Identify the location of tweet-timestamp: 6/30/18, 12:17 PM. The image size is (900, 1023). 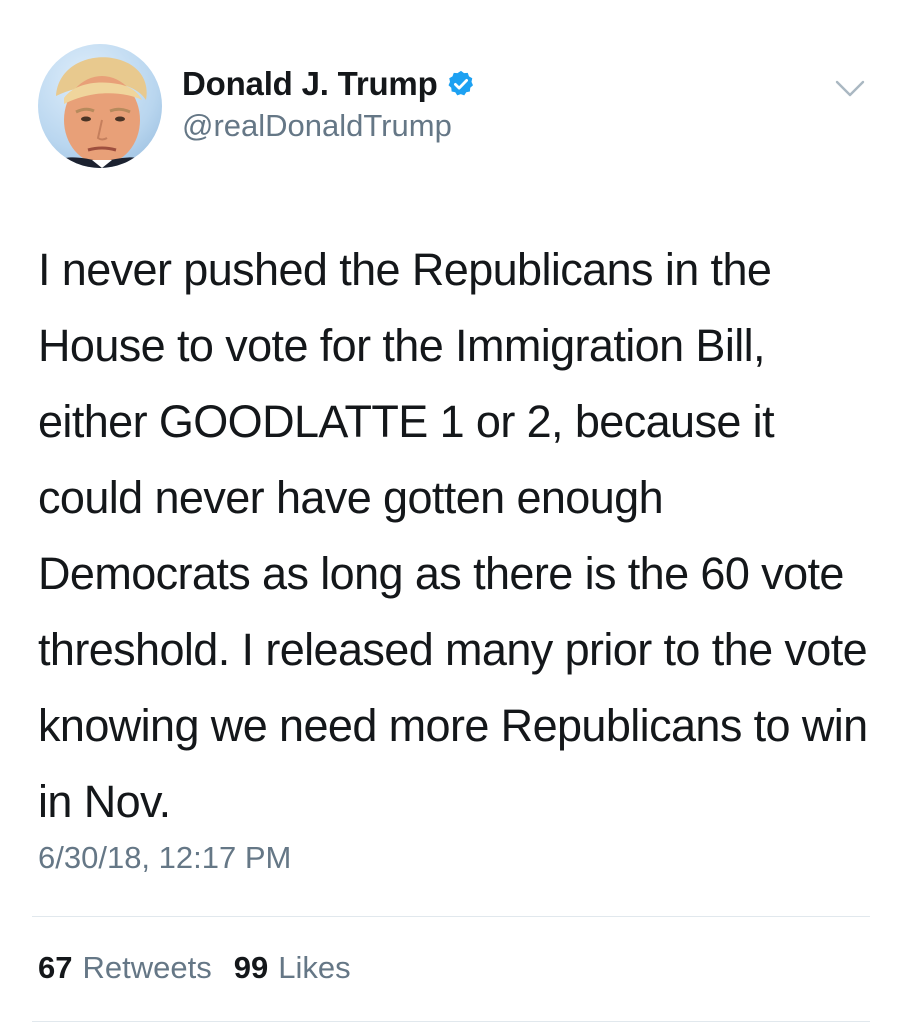
(164, 858).